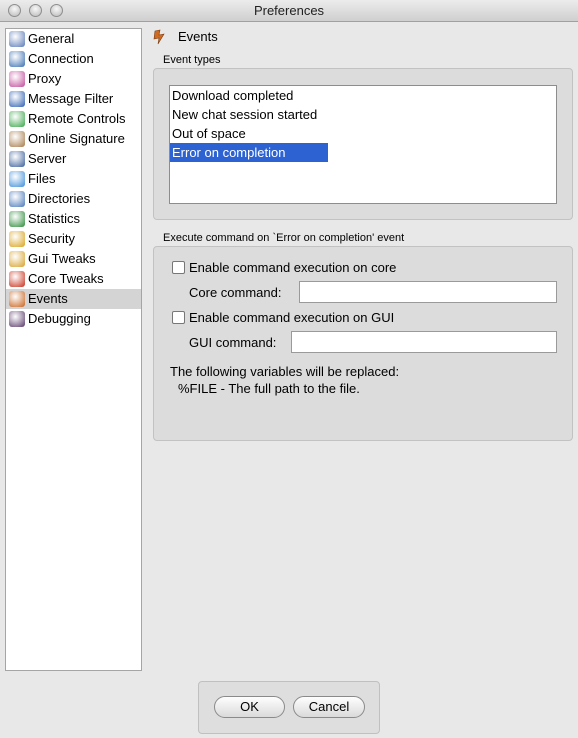 Image resolution: width=578 pixels, height=738 pixels. I want to click on general-icon, so click(17, 39).